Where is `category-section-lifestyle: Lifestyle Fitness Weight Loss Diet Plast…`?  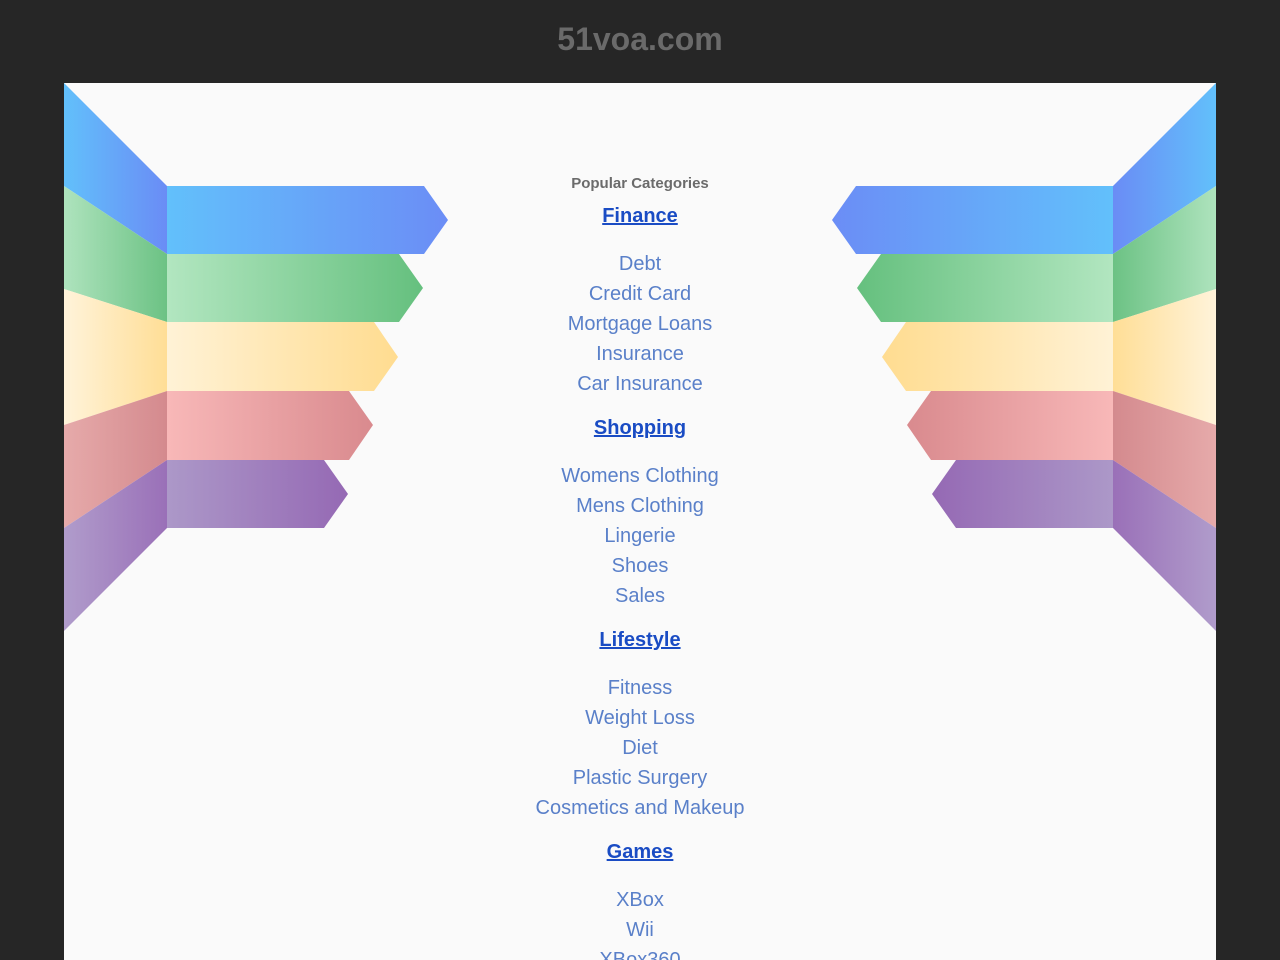
category-section-lifestyle: Lifestyle Fitness Weight Loss Diet Plast… is located at coordinates (640, 725).